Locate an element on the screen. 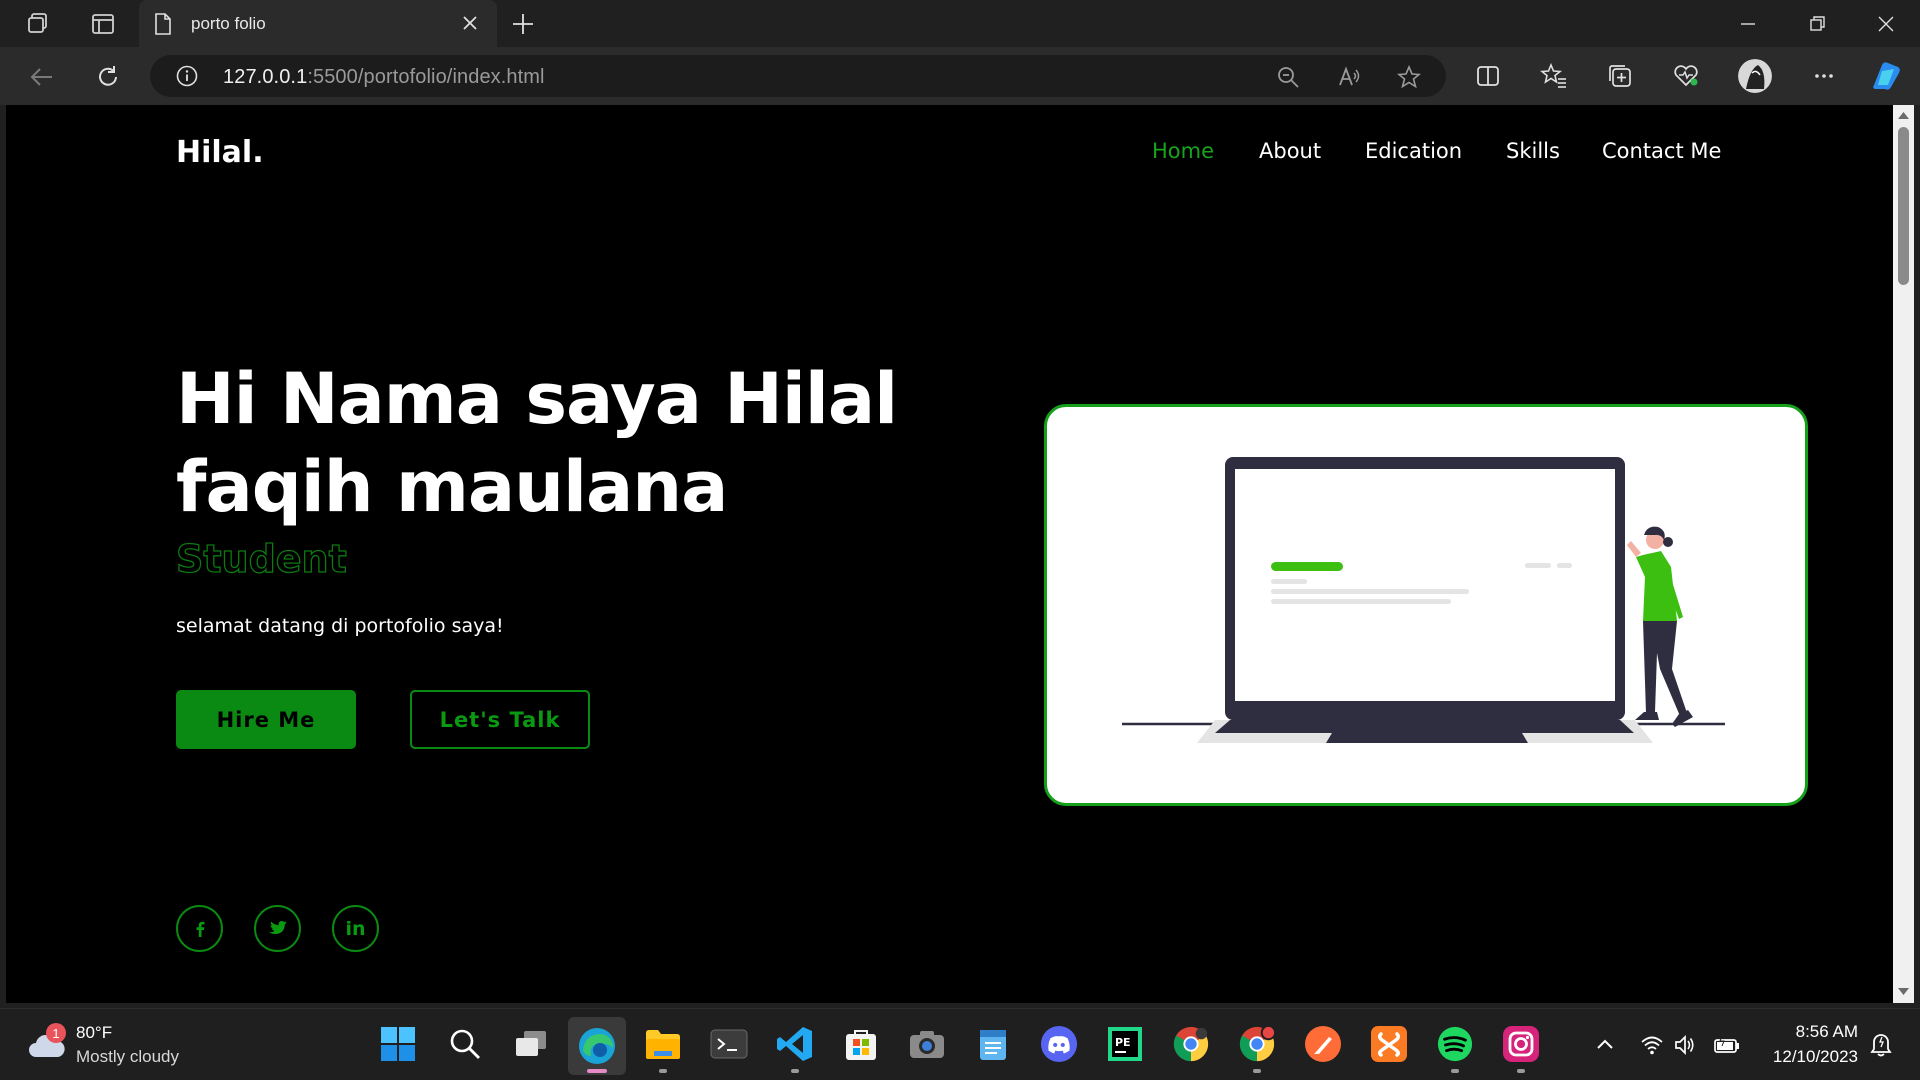 The height and width of the screenshot is (1080, 1920). battery-icon is located at coordinates (1727, 1045).